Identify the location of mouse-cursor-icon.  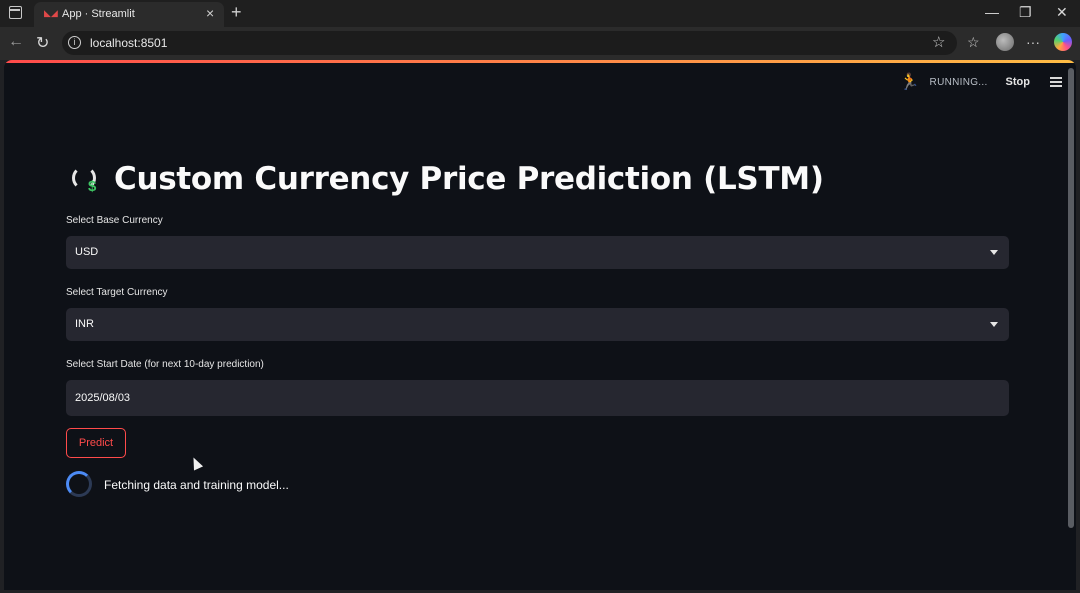
(196, 463).